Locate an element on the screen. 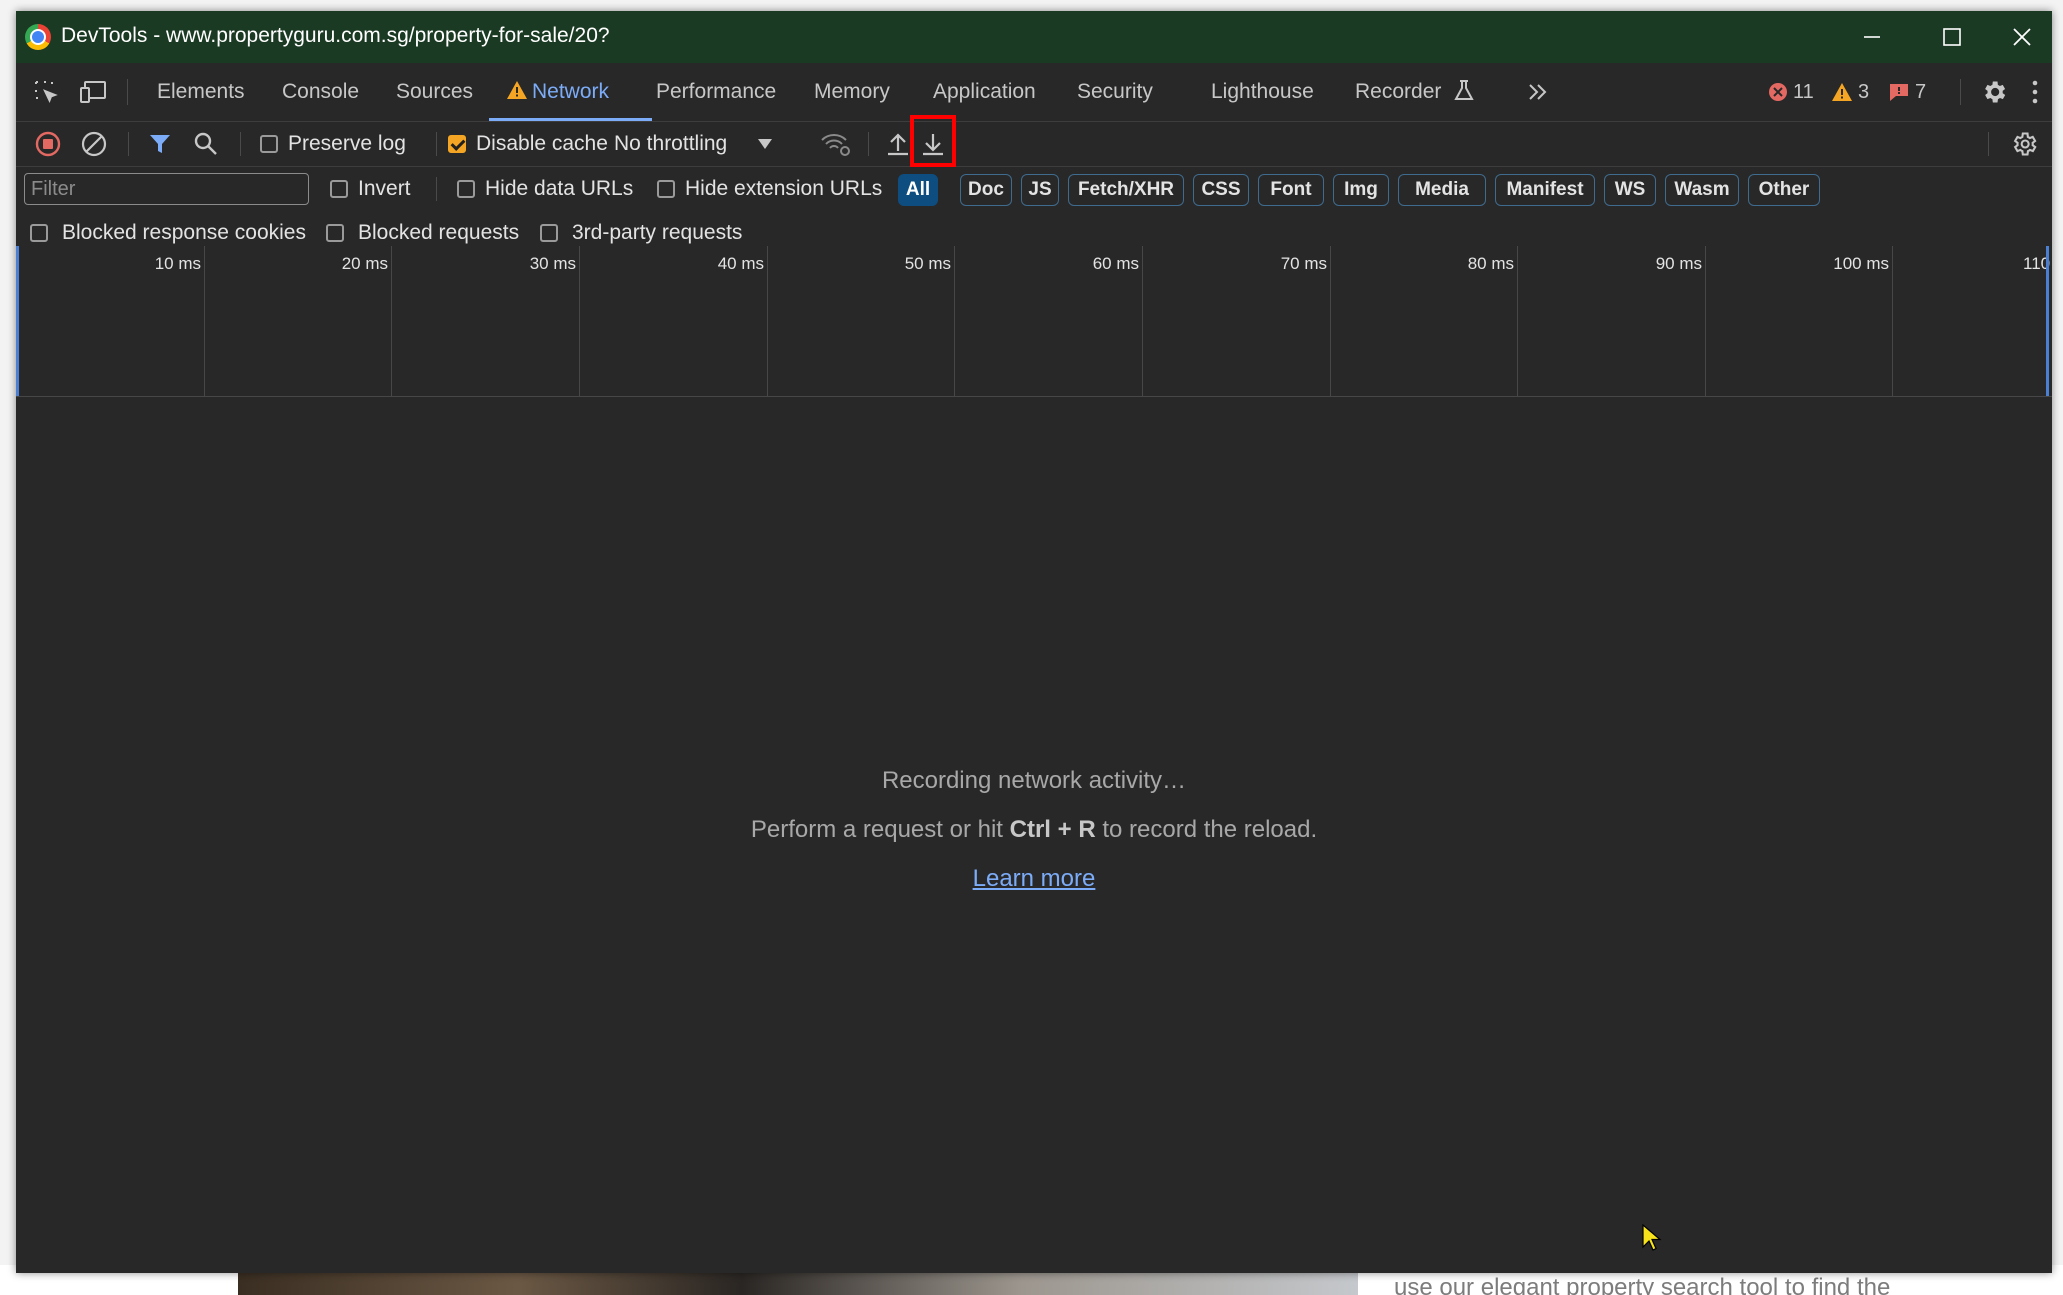  type-filter-js: JS is located at coordinates (1040, 190).